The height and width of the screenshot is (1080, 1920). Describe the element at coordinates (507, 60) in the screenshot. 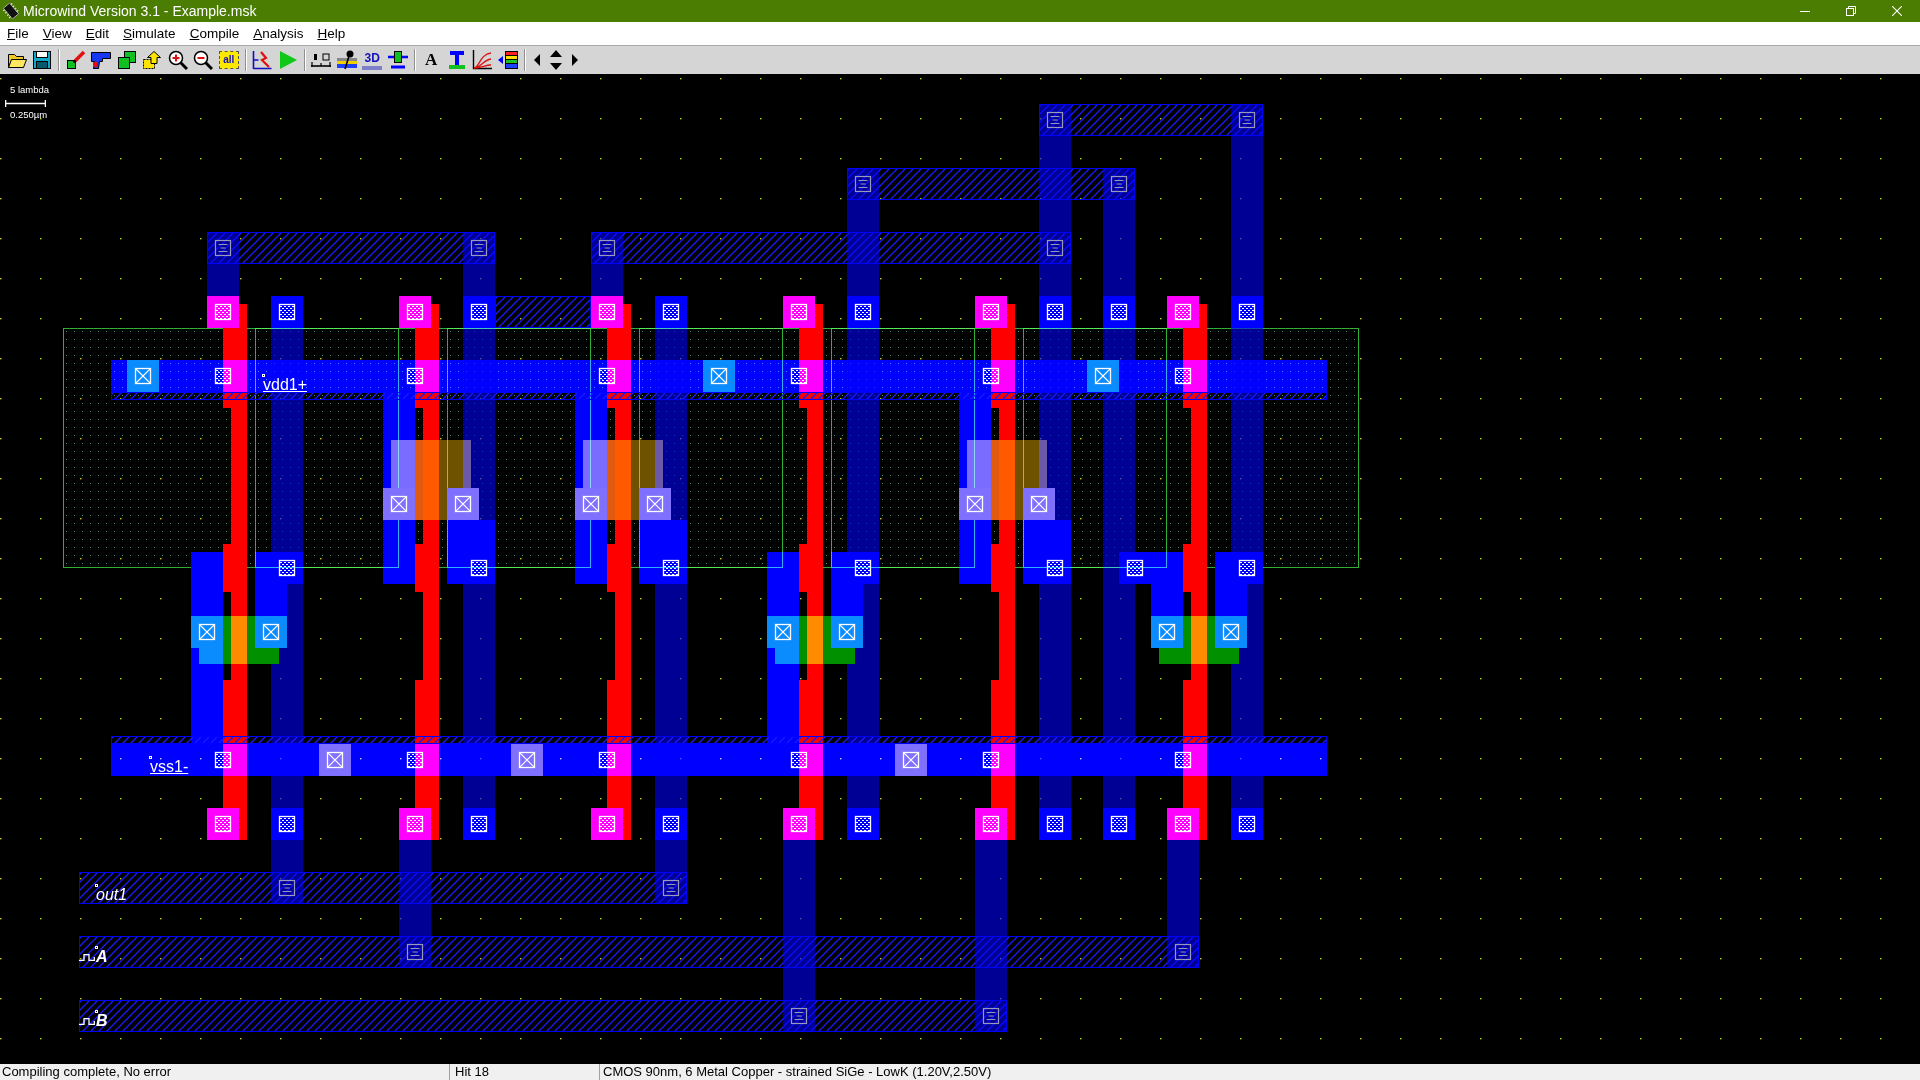

I see `color-bars-icon` at that location.